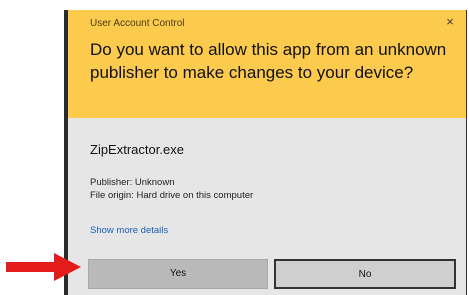  I want to click on show-more-details-link: Show more details, so click(129, 230).